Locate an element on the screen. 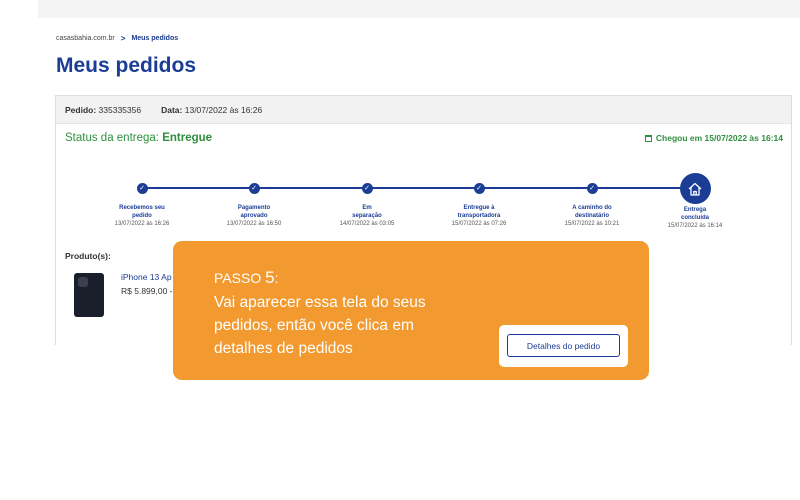 Image resolution: width=800 pixels, height=500 pixels. button-highlight: Detalhes do pedido is located at coordinates (563, 346).